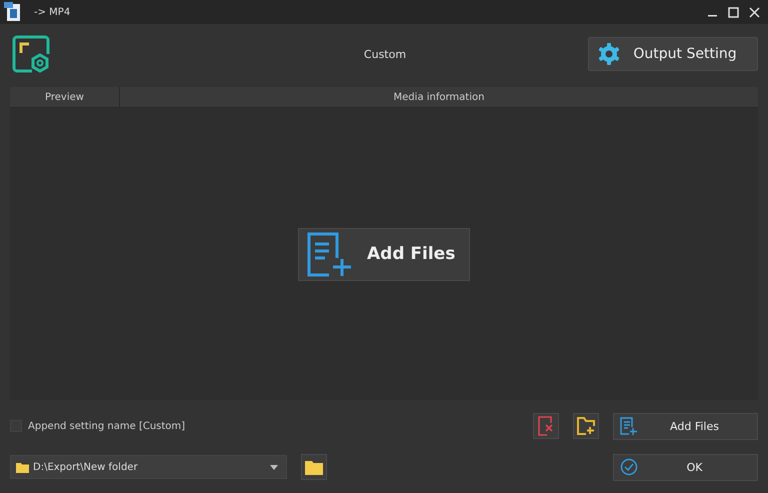 This screenshot has width=768, height=493. Describe the element at coordinates (65, 97) in the screenshot. I see `column-header: Preview` at that location.